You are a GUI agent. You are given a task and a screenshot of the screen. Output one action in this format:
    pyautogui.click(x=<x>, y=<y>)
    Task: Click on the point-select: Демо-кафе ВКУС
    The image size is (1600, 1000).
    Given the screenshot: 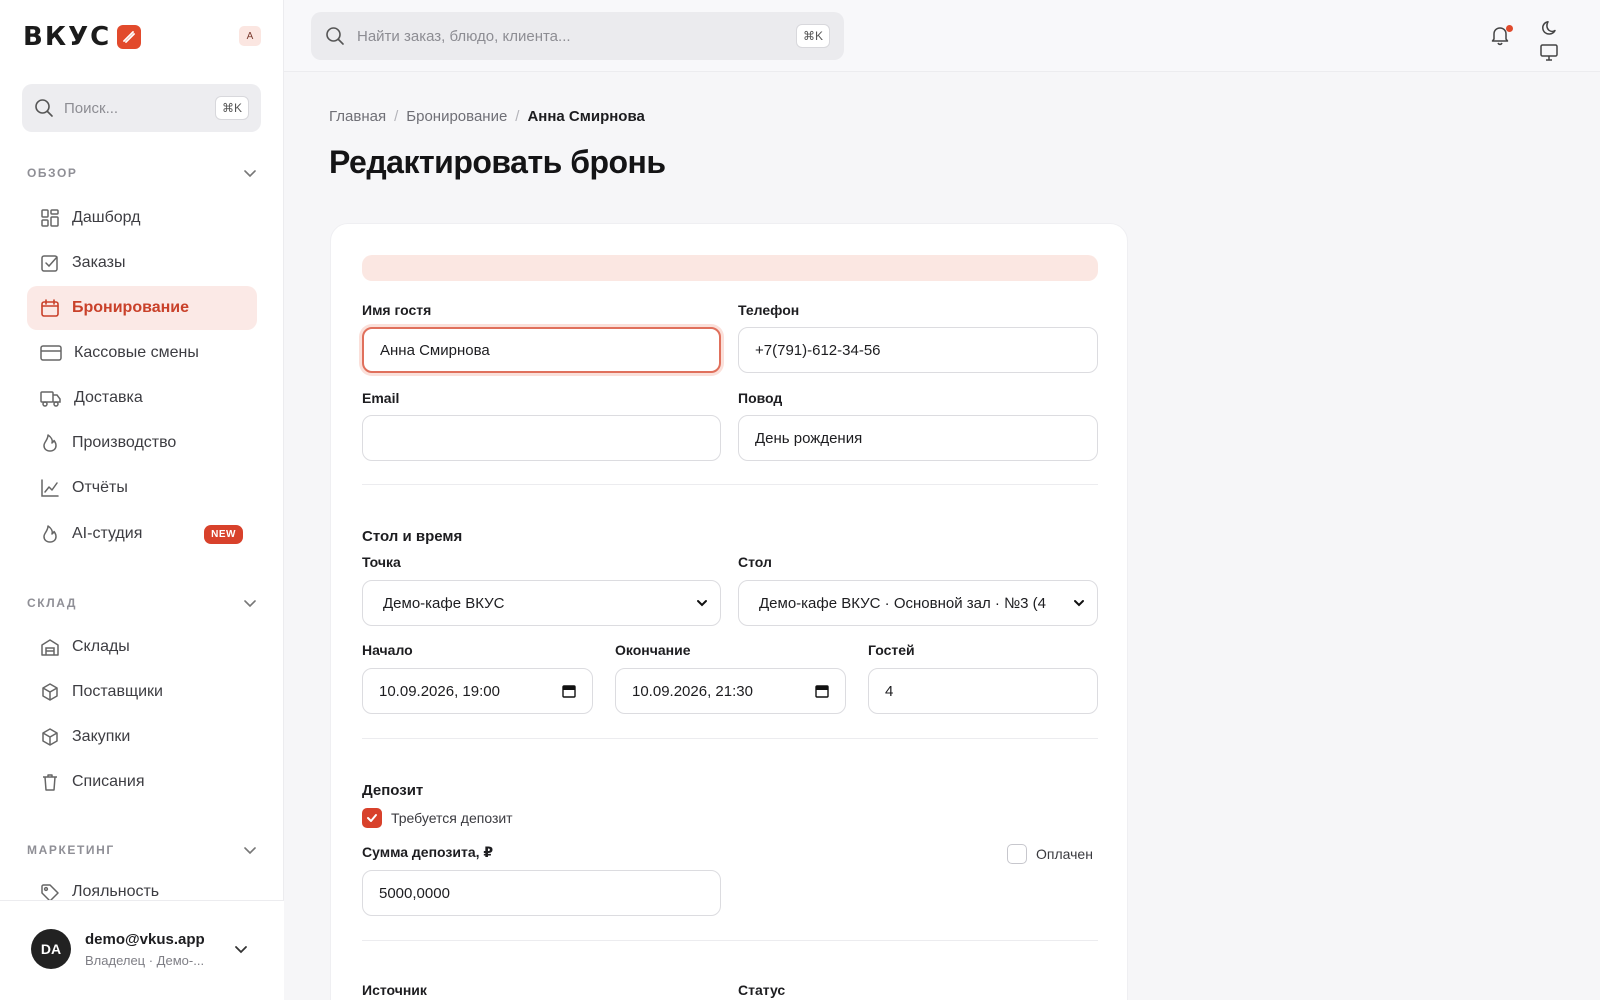 What is the action you would take?
    pyautogui.click(x=541, y=603)
    